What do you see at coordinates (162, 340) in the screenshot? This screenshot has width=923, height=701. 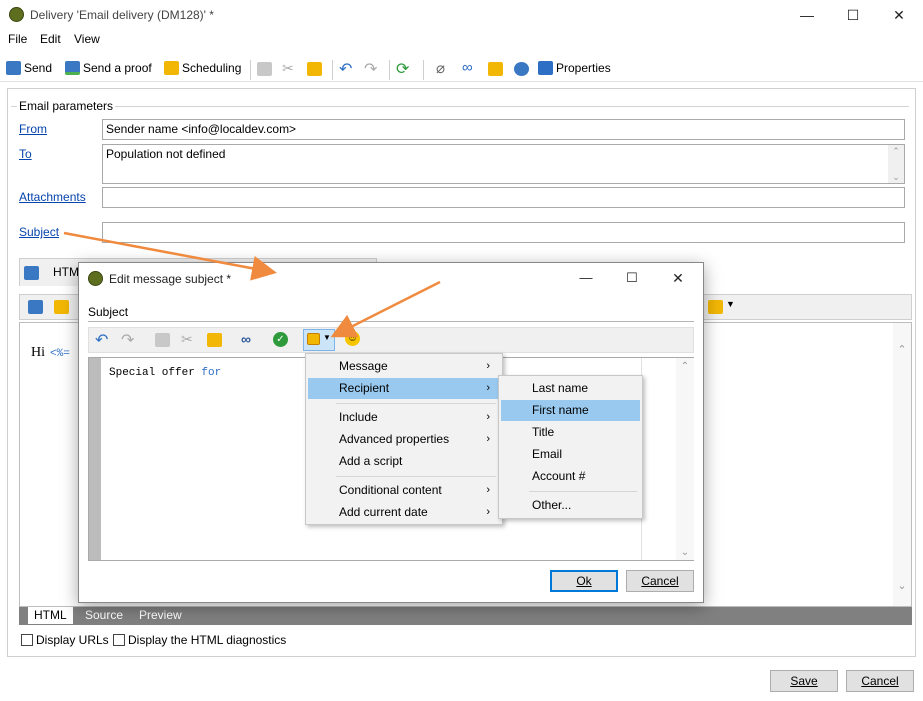 I see `dialog-copy-icon` at bounding box center [162, 340].